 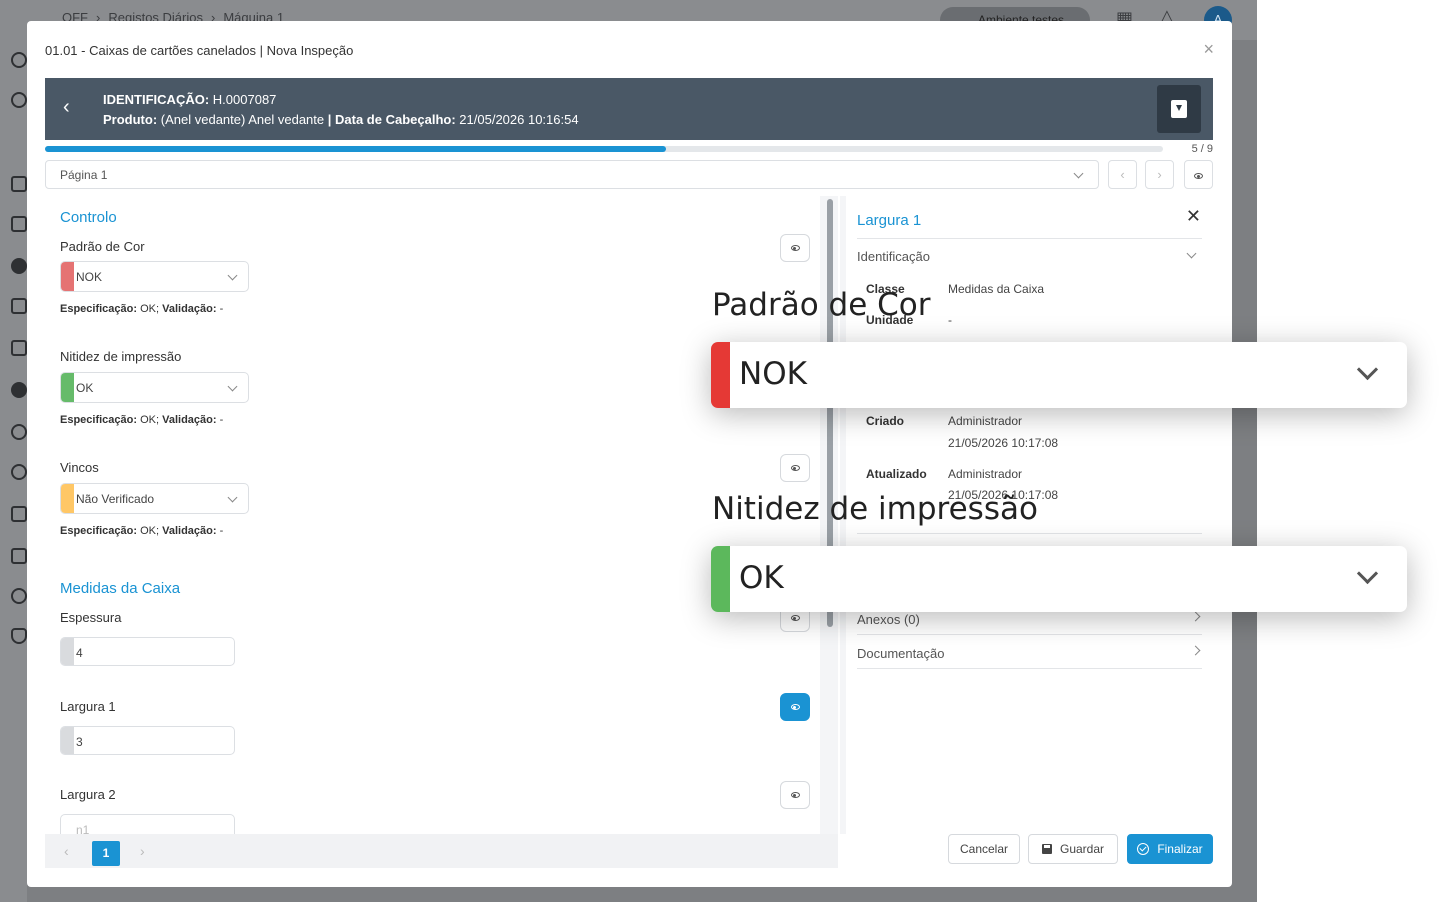 I want to click on board-icon, so click(x=19, y=306).